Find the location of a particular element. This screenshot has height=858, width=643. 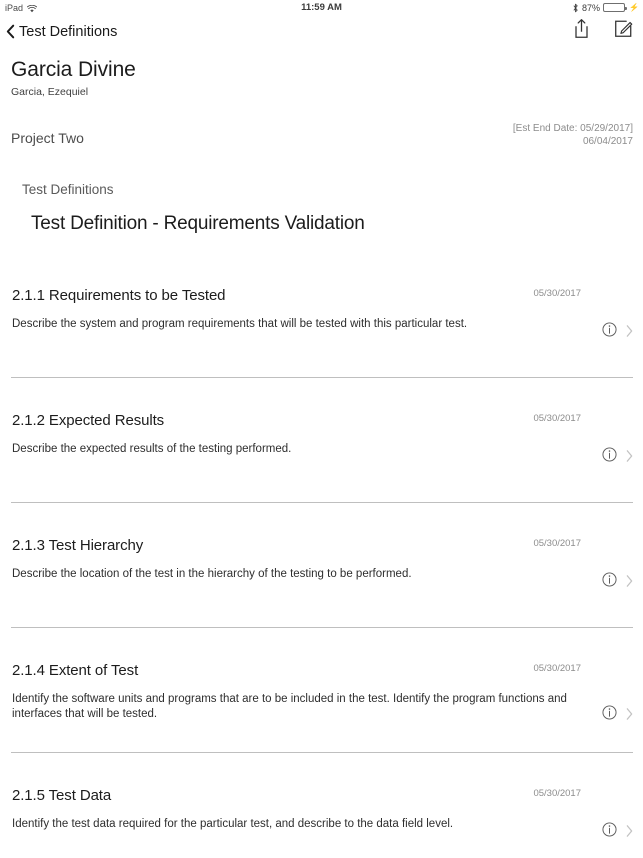

chevron-left-icon is located at coordinates (10, 31).